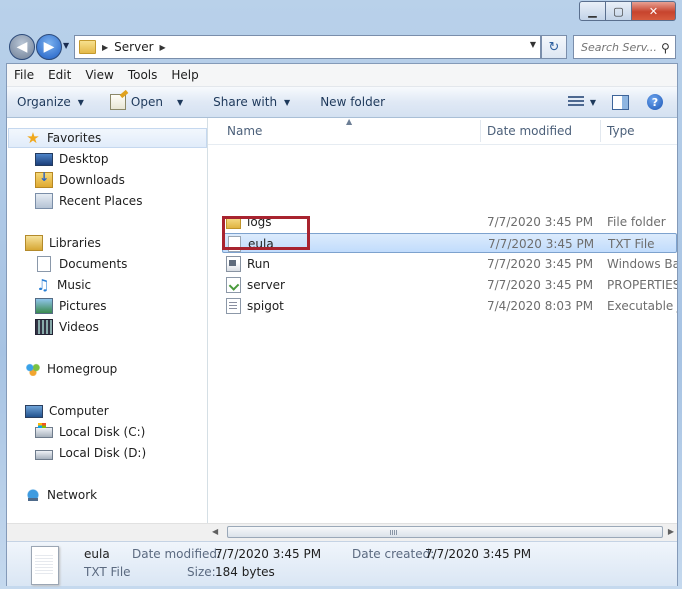 Image resolution: width=682 pixels, height=589 pixels. I want to click on breadcrumb-server: Server, so click(133, 47).